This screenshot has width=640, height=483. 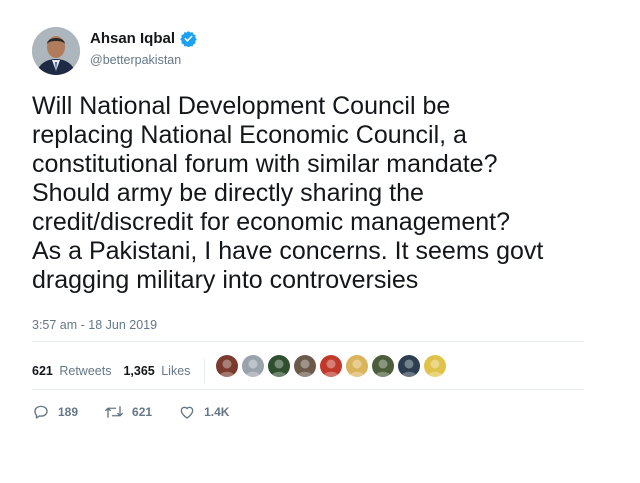 I want to click on likes-stat: 1,365 Likes, so click(x=156, y=371).